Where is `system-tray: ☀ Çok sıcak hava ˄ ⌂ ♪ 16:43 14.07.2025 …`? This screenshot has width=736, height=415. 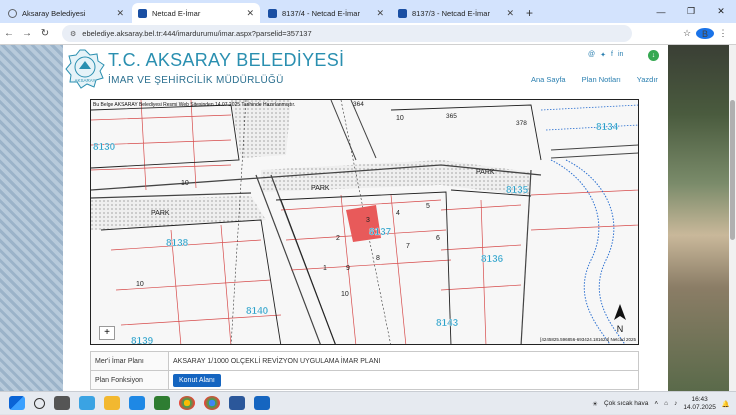 system-tray: ☀ Çok sıcak hava ˄ ⌂ ♪ 16:43 14.07.2025 … is located at coordinates (661, 403).